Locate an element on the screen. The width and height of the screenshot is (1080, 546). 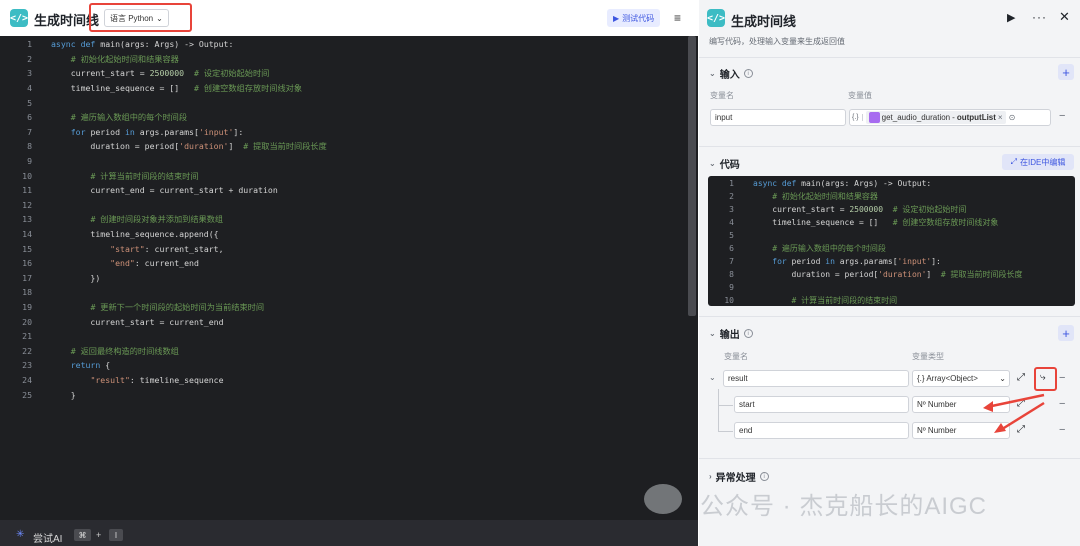
code-line: 7 for period in args.params['input']: is located at coordinates (343, 132).